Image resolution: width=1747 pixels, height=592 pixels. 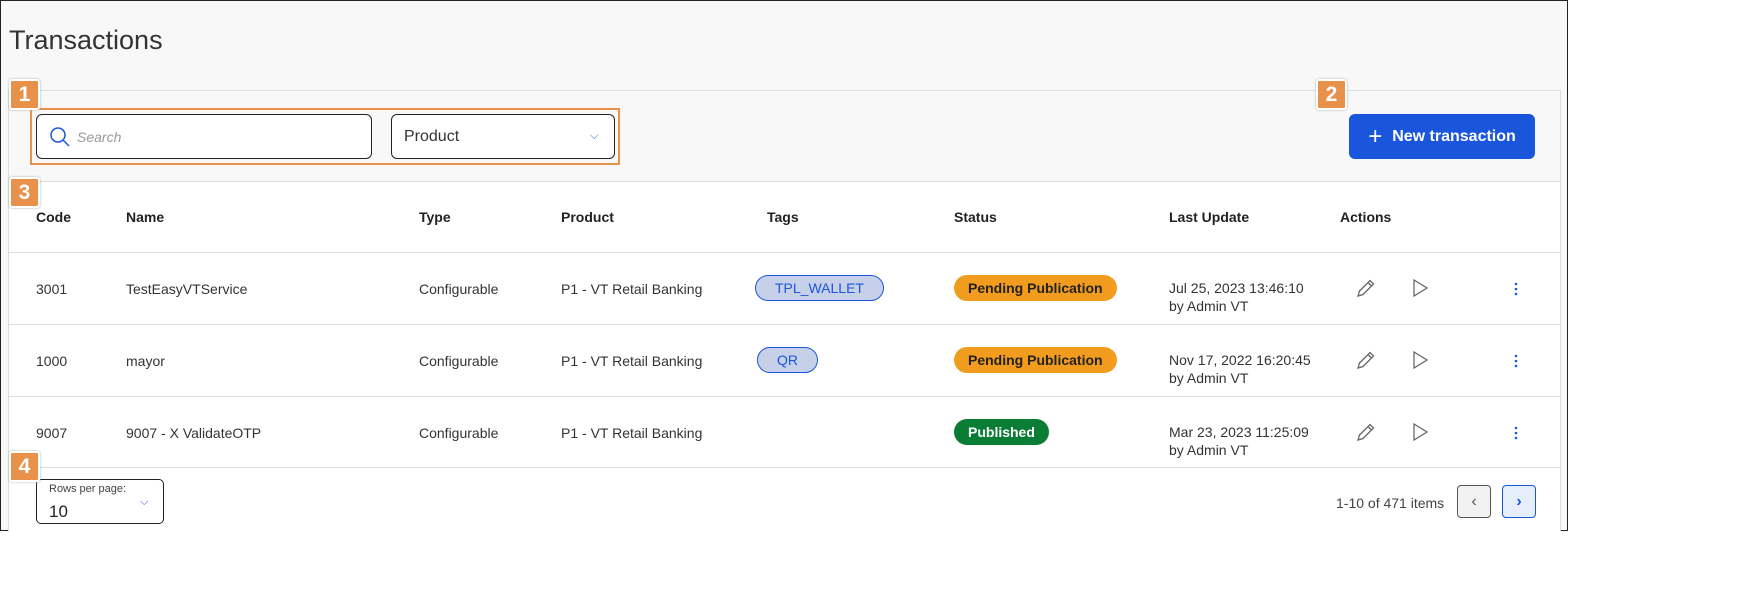 What do you see at coordinates (52, 361) in the screenshot?
I see `cell-code: 1000` at bounding box center [52, 361].